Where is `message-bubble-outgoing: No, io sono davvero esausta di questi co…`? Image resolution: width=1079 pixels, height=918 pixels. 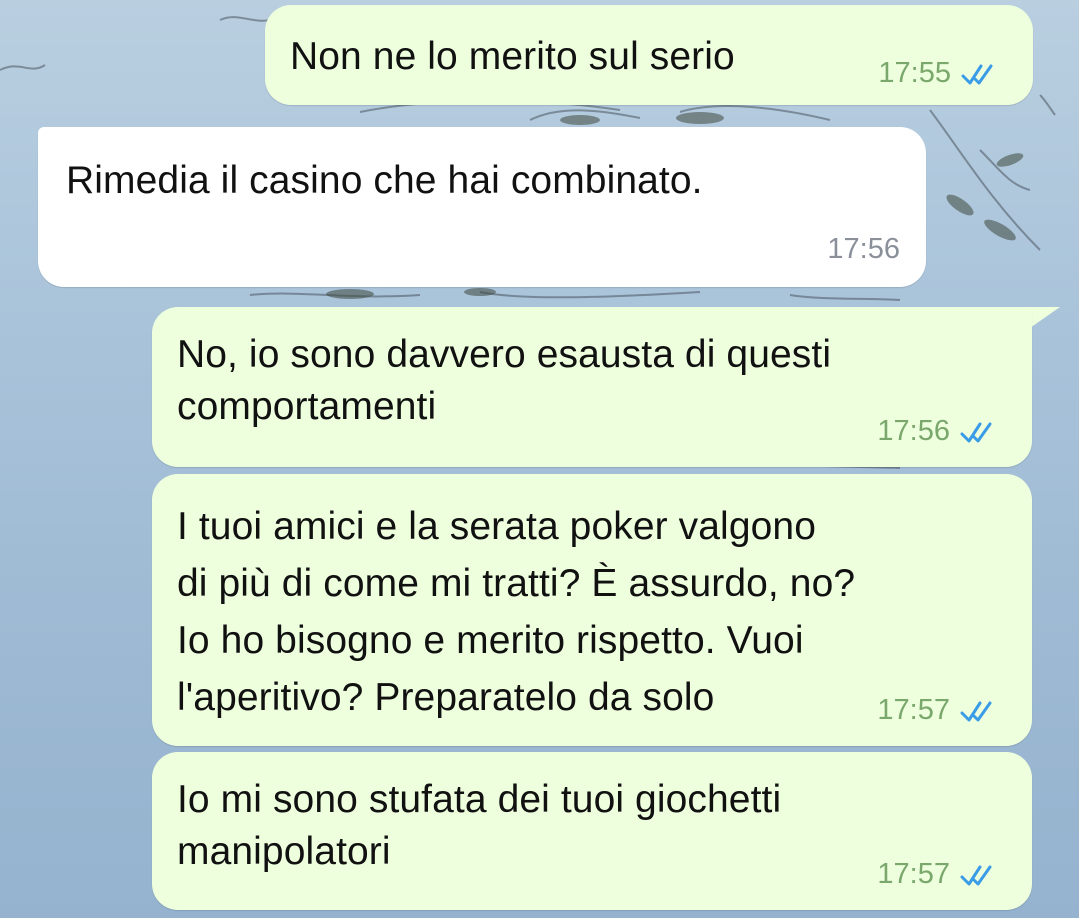 message-bubble-outgoing: No, io sono davvero esausta di questi co… is located at coordinates (592, 387).